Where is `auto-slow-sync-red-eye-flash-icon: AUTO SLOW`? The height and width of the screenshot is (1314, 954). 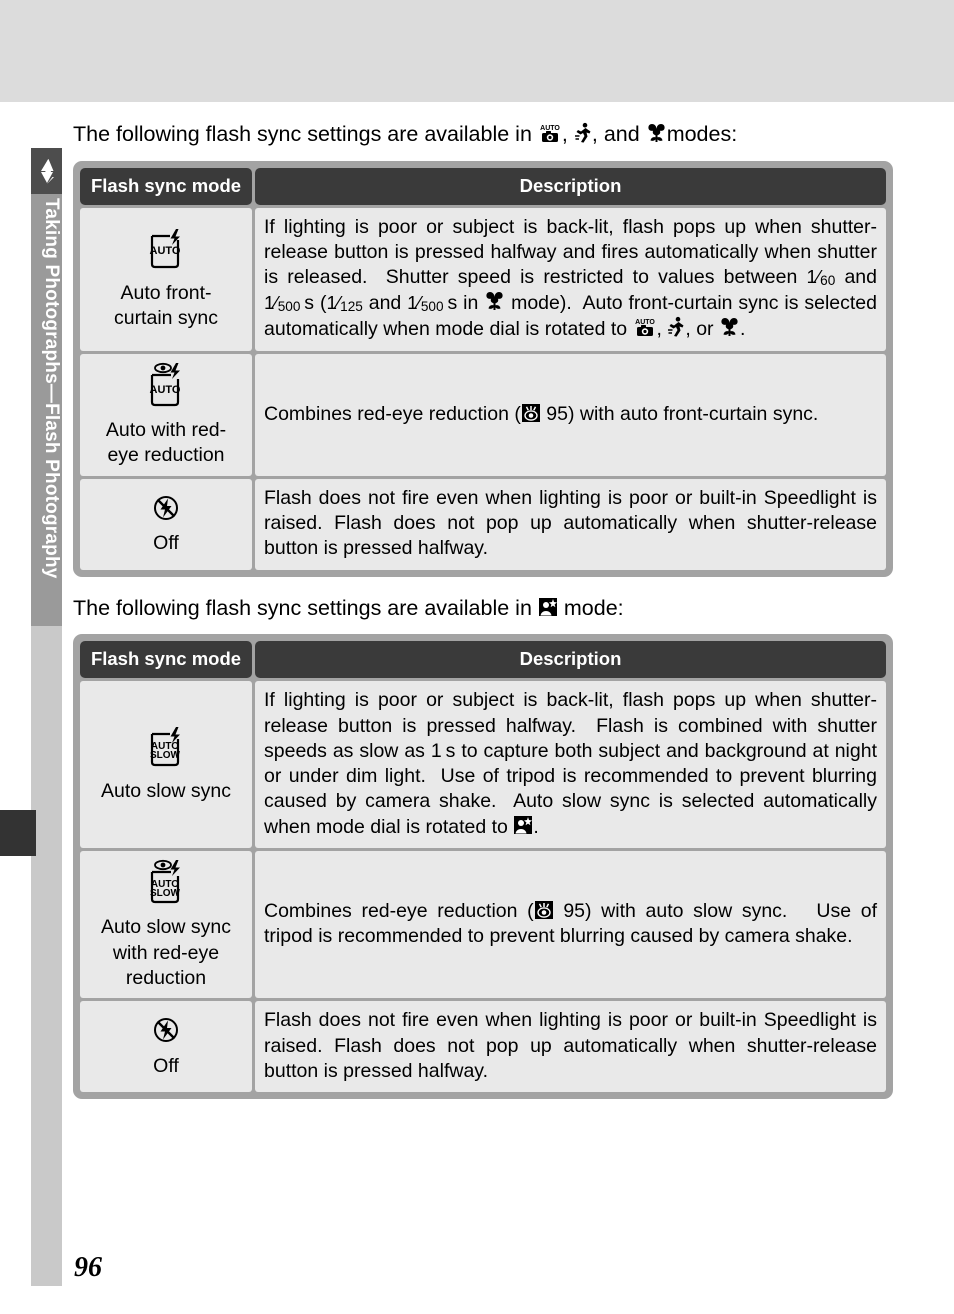
auto-slow-sync-red-eye-flash-icon: AUTO SLOW is located at coordinates (166, 886).